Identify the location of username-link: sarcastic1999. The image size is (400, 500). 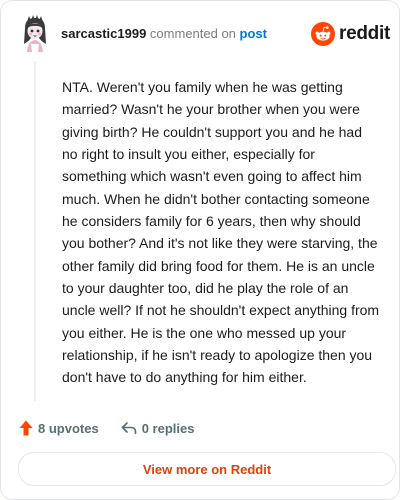
(103, 33).